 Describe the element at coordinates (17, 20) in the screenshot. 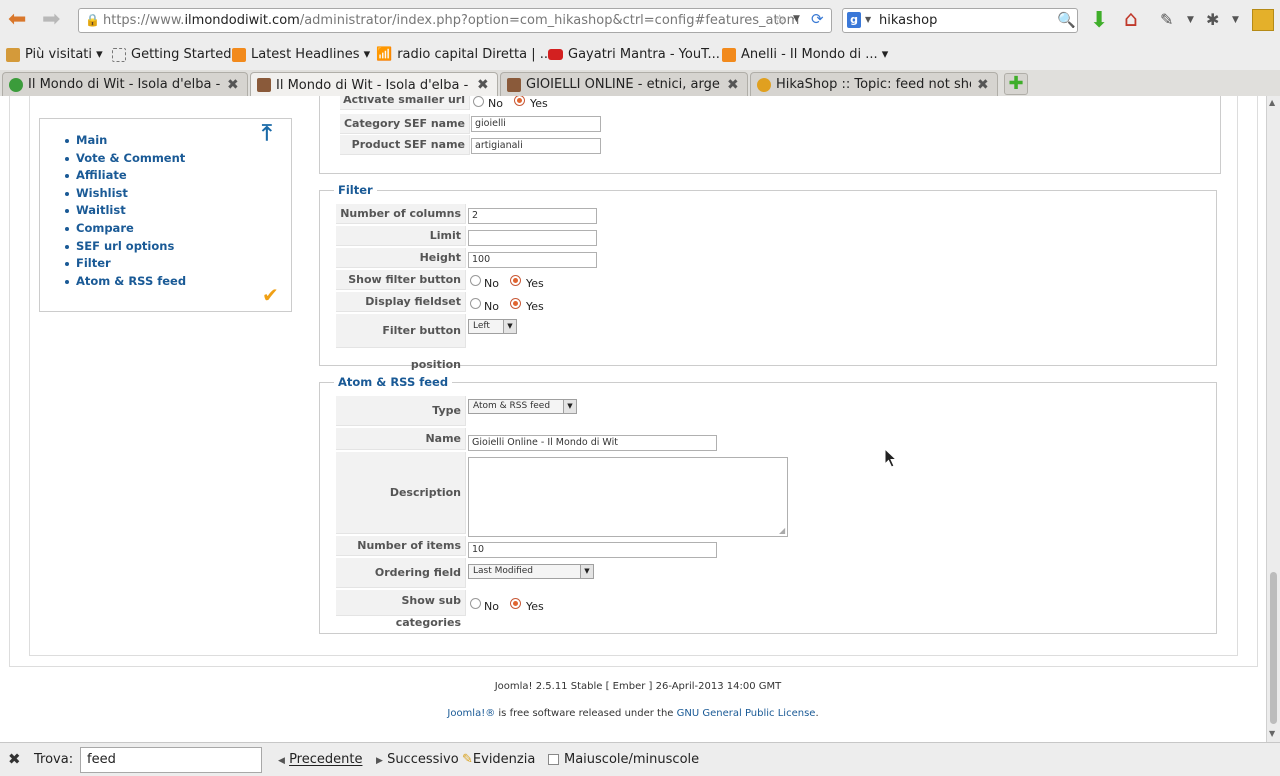

I see `back-arrow-icon: ⬅` at that location.